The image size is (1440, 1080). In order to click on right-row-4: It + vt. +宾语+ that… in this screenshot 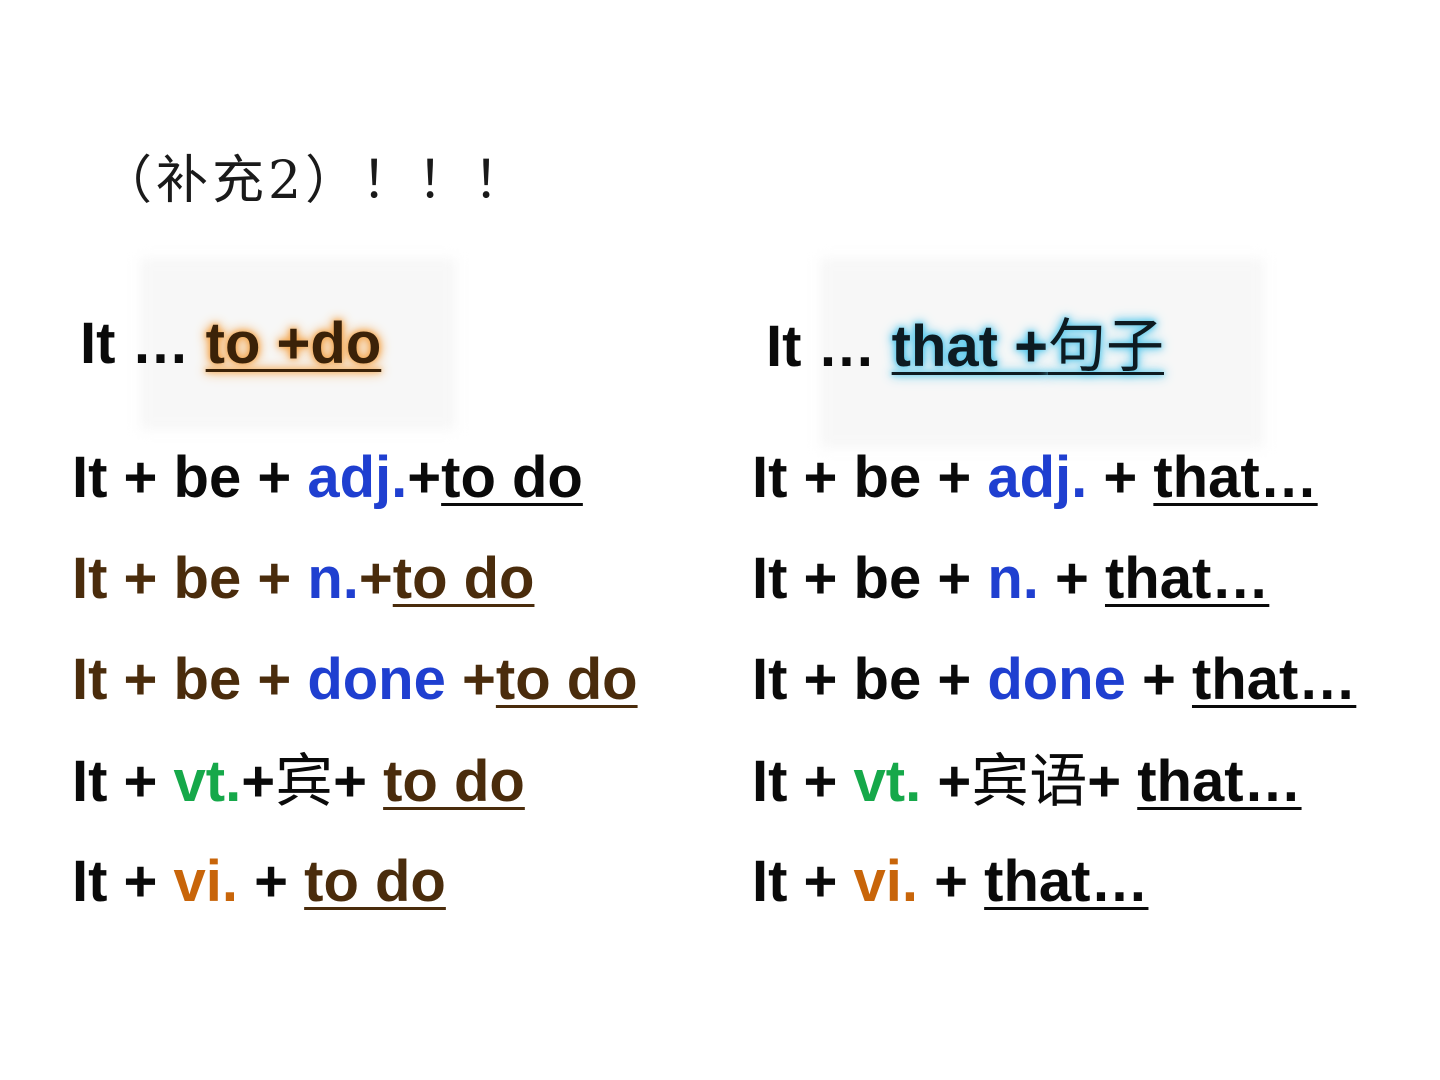, I will do `click(1027, 781)`.